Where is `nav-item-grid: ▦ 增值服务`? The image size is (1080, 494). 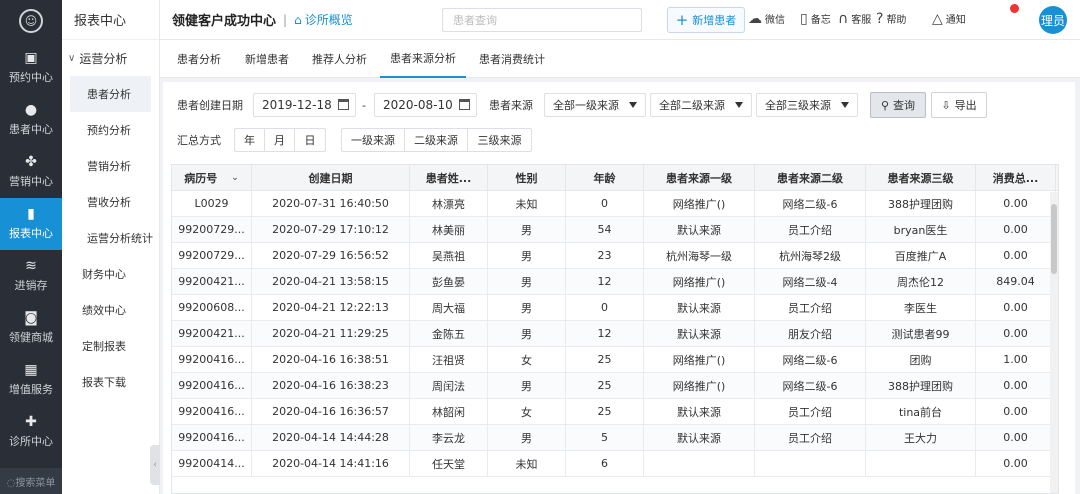
nav-item-grid: ▦ 增值服务 is located at coordinates (31, 380).